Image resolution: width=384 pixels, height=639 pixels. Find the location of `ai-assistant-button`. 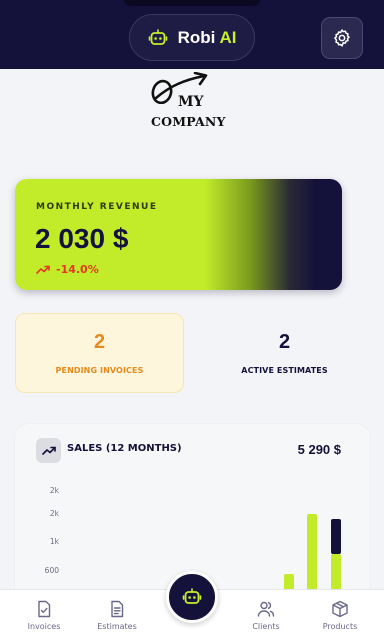

ai-assistant-button is located at coordinates (192, 597).